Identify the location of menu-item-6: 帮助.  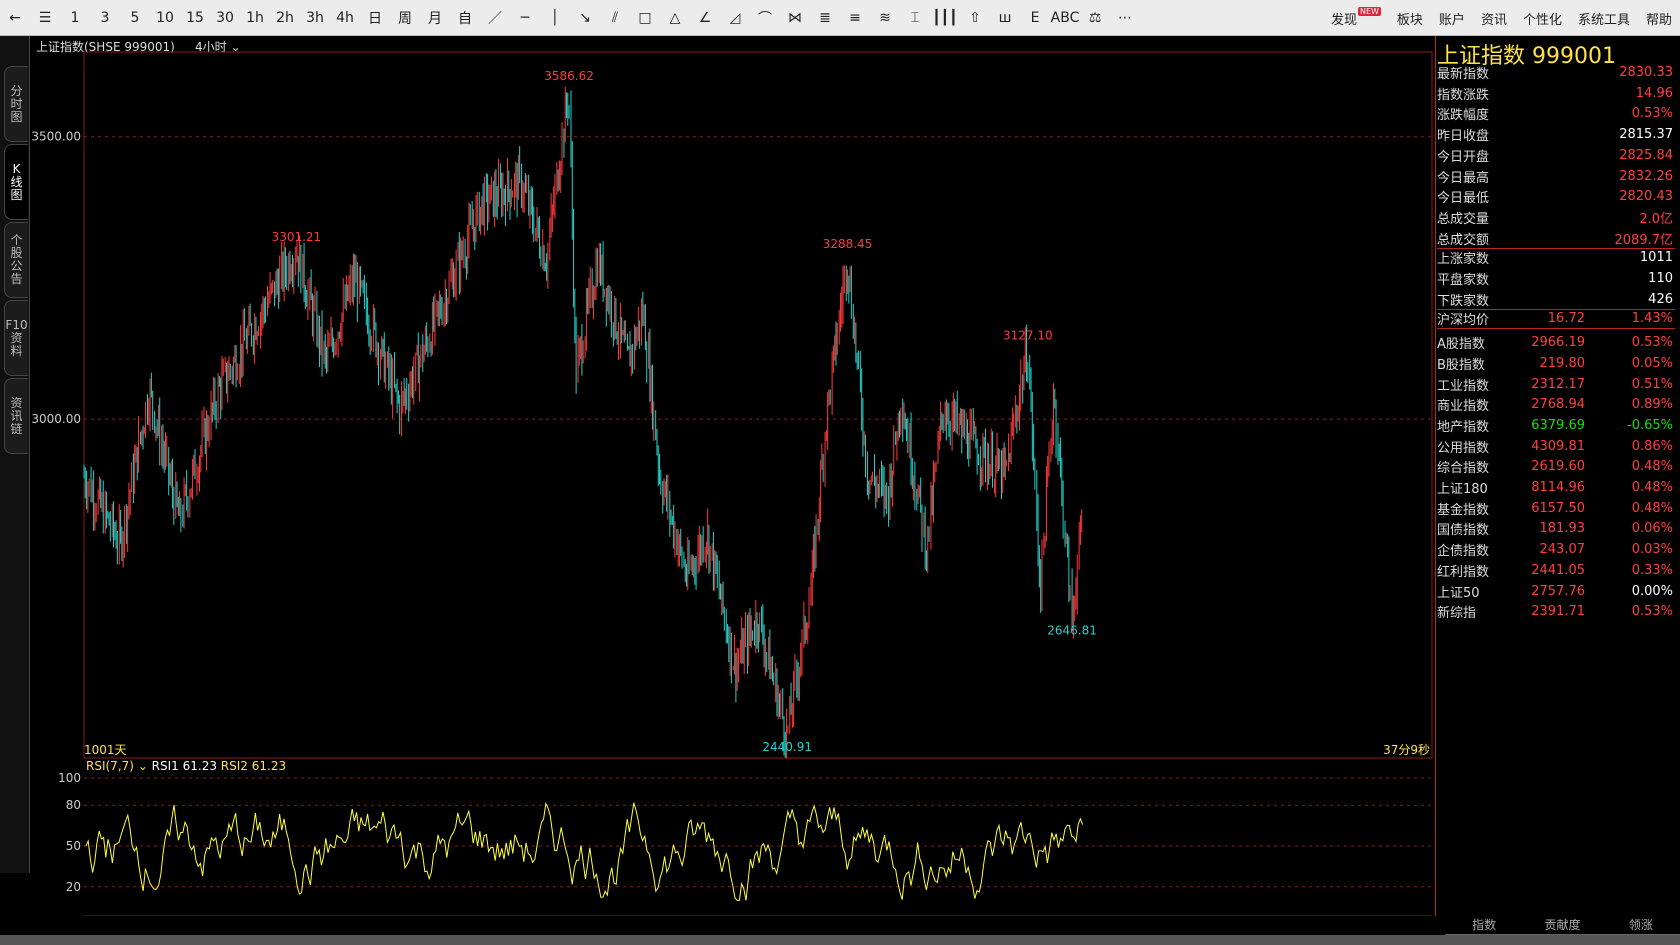
(1659, 18).